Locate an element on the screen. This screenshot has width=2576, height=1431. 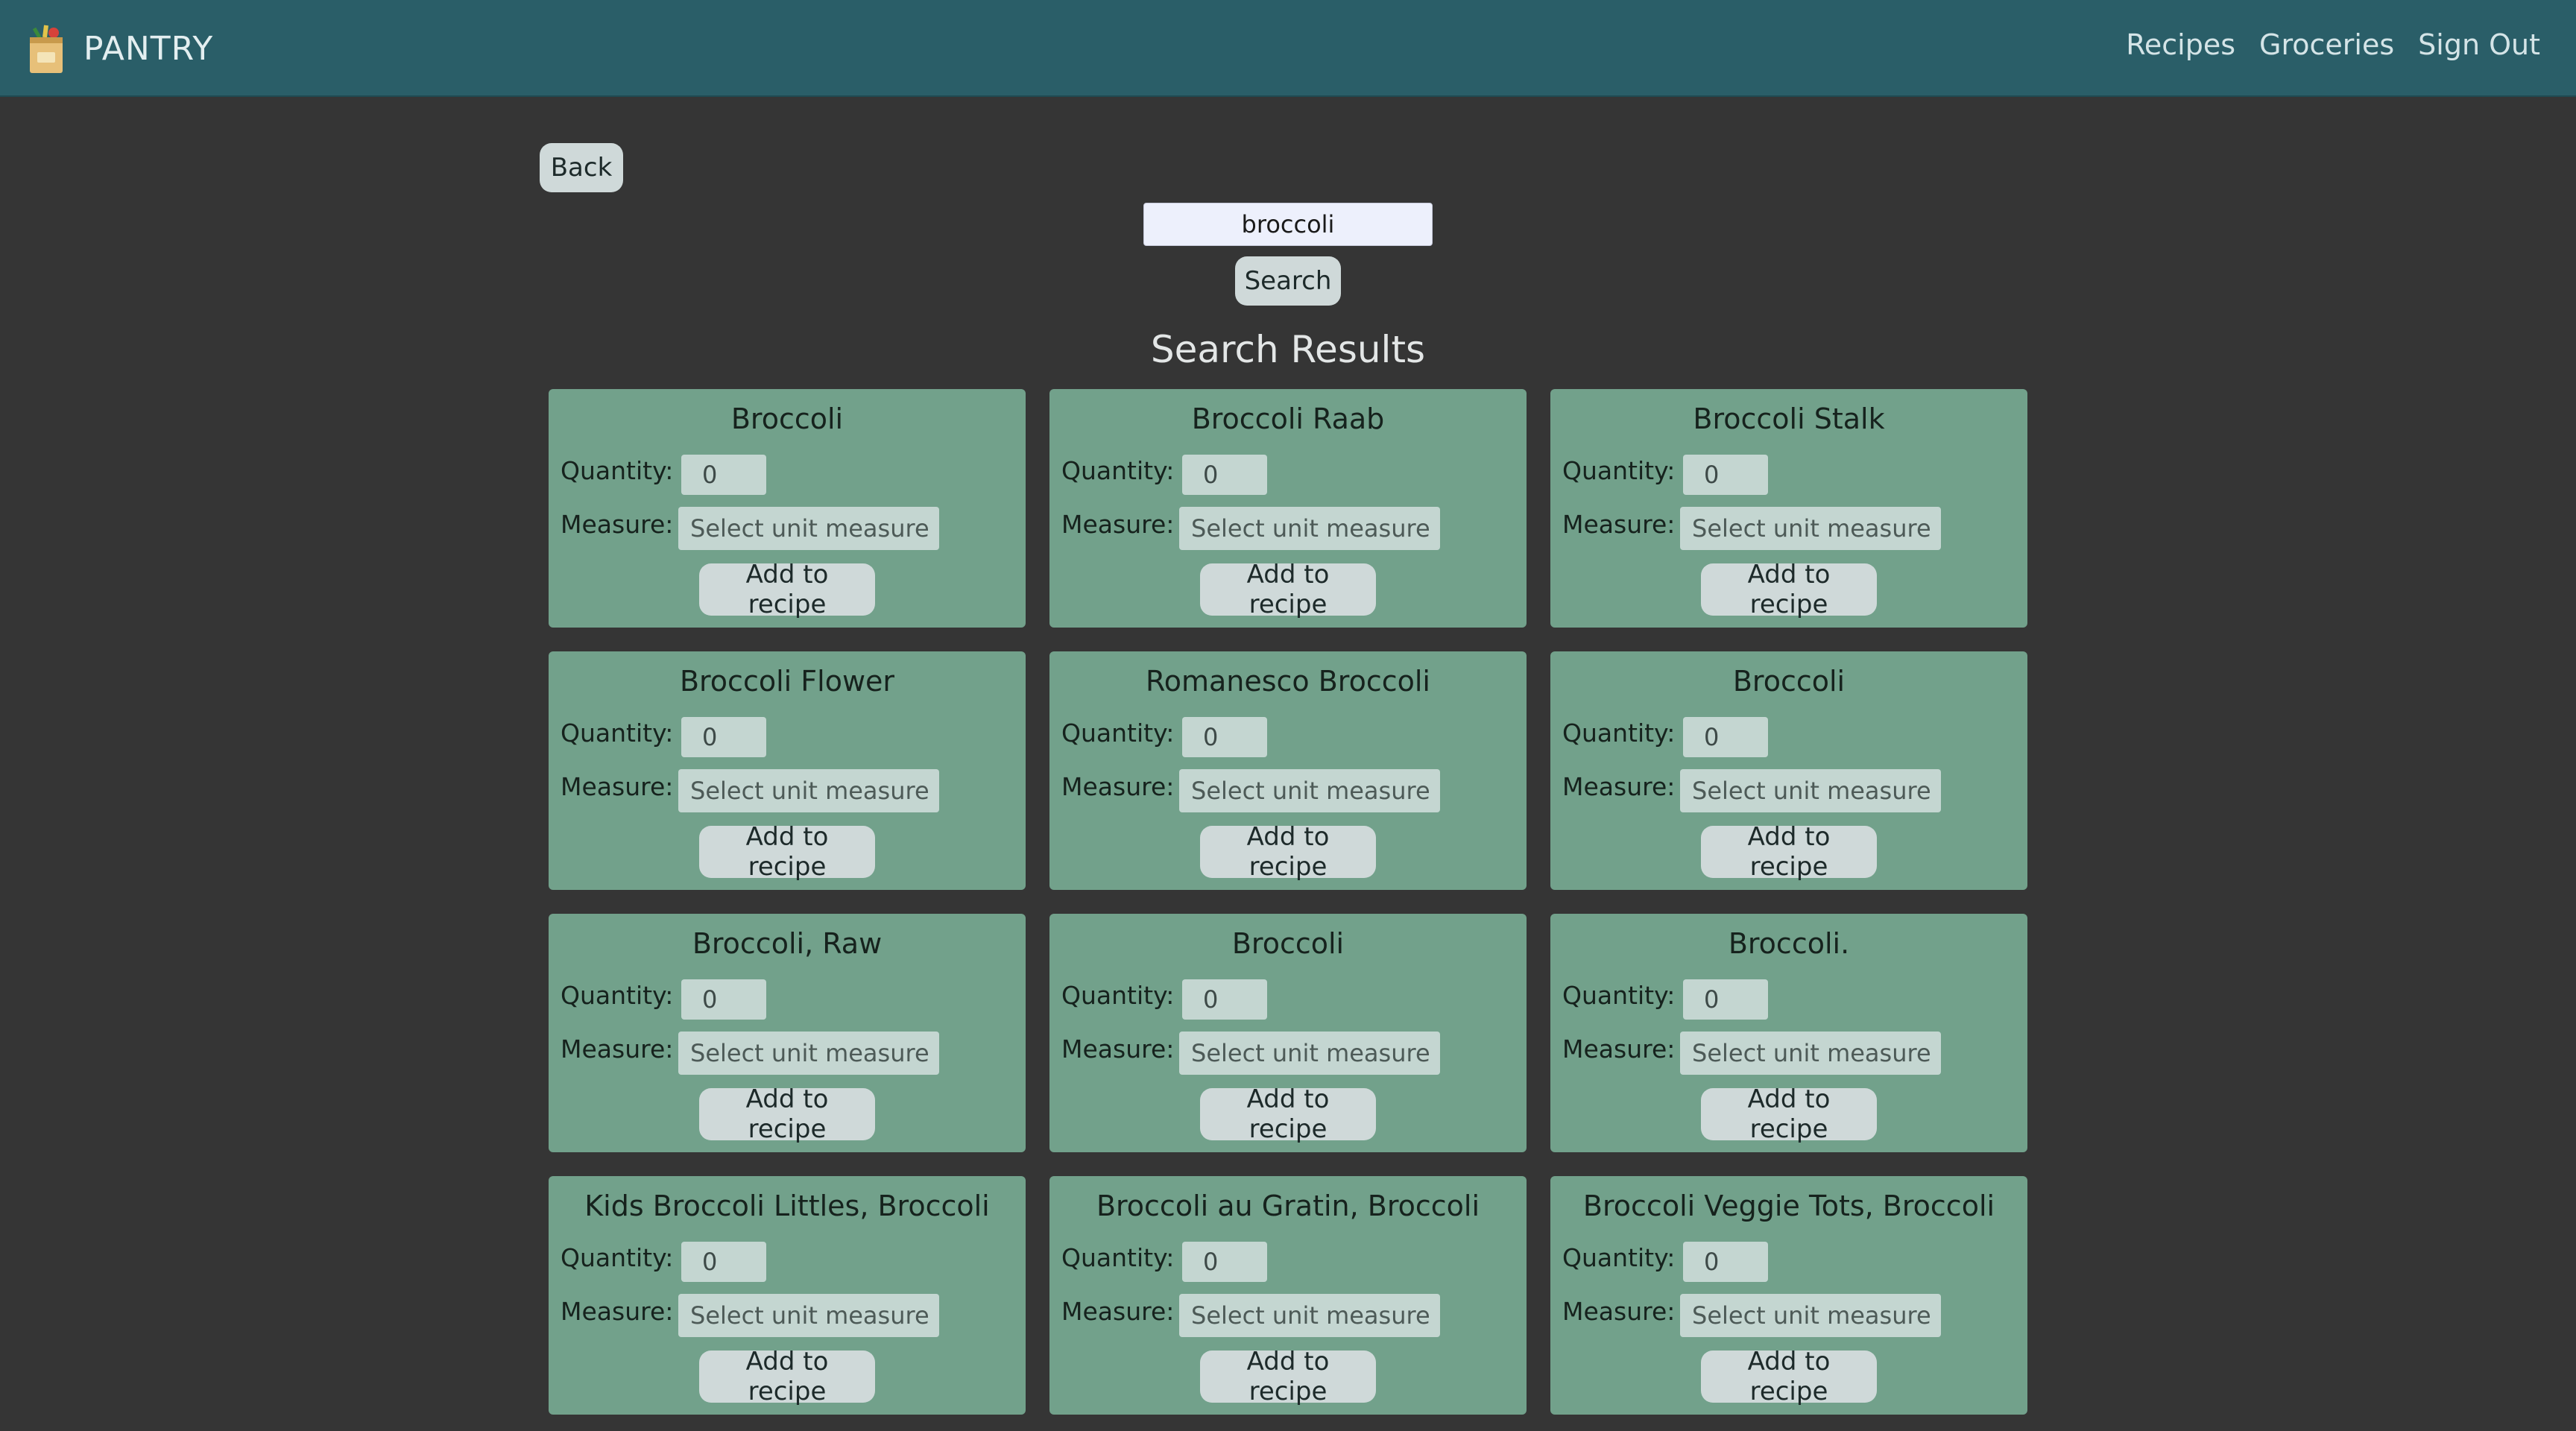
brand-name: PANTRY is located at coordinates (148, 49).